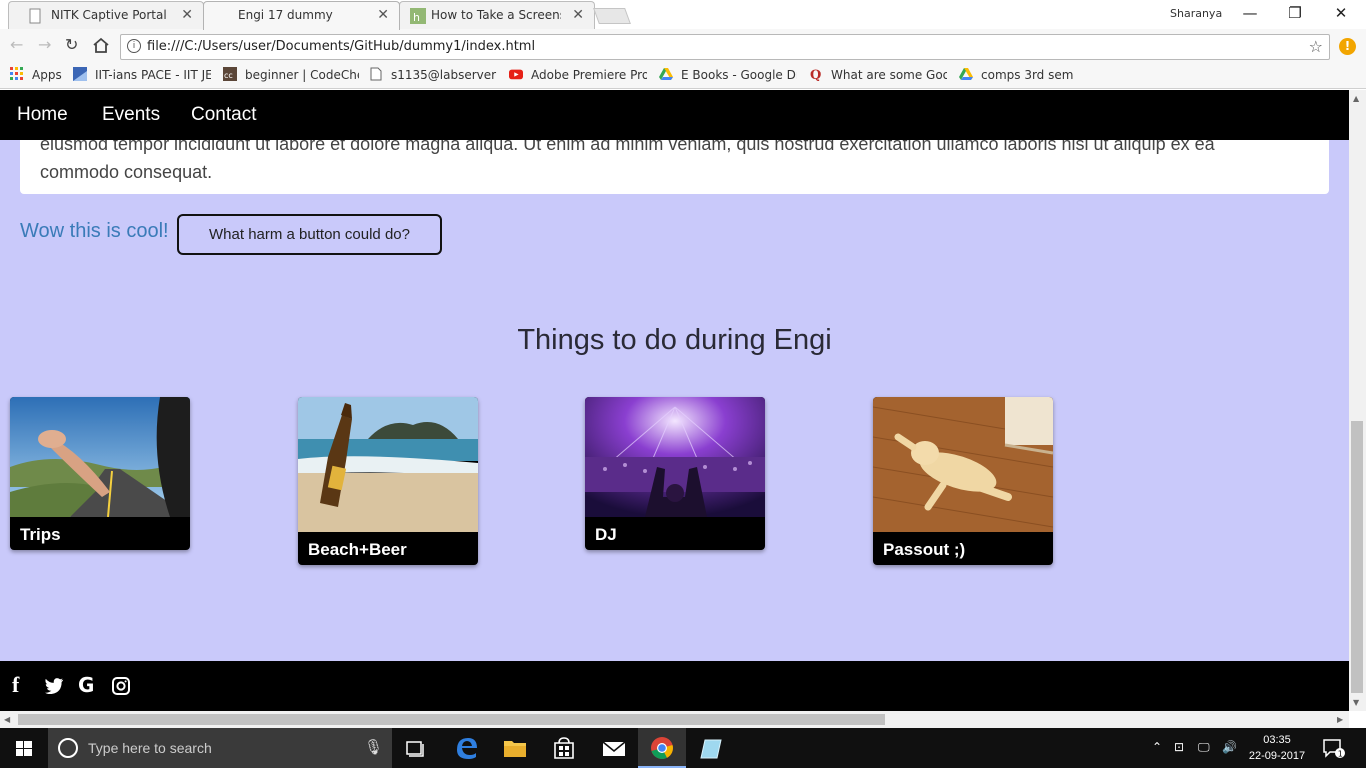  I want to click on notepad-icon, so click(712, 748).